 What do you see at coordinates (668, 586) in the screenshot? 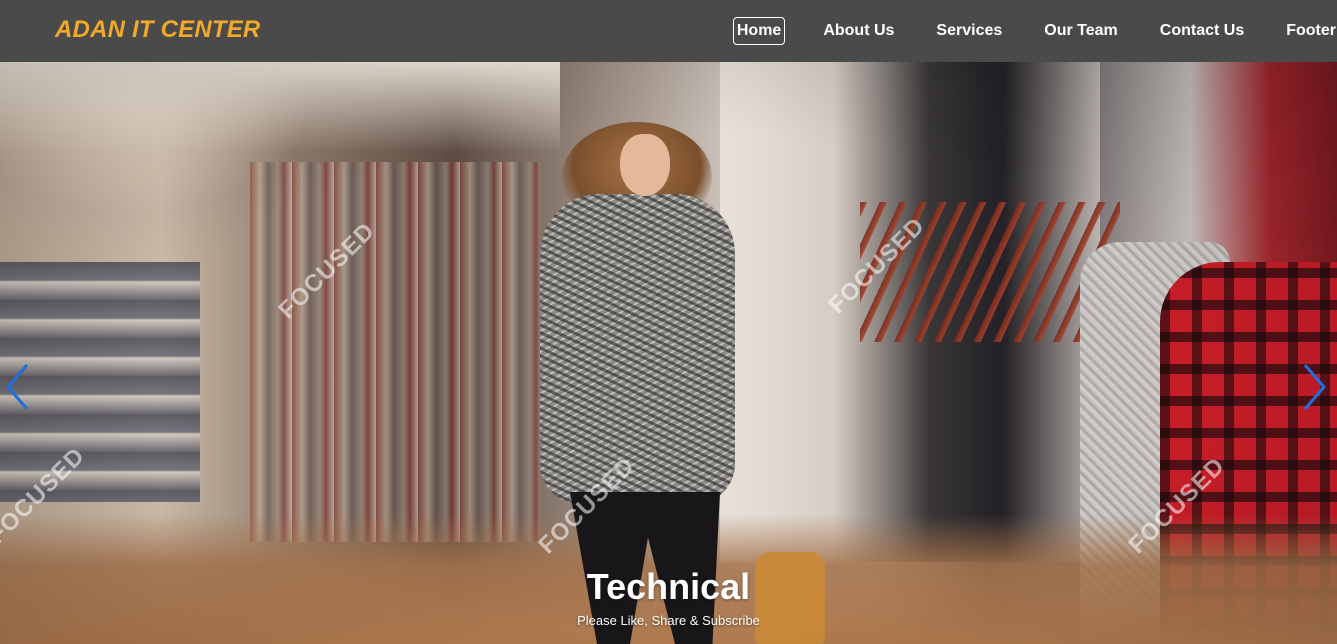
I see `slide-title: Technical` at bounding box center [668, 586].